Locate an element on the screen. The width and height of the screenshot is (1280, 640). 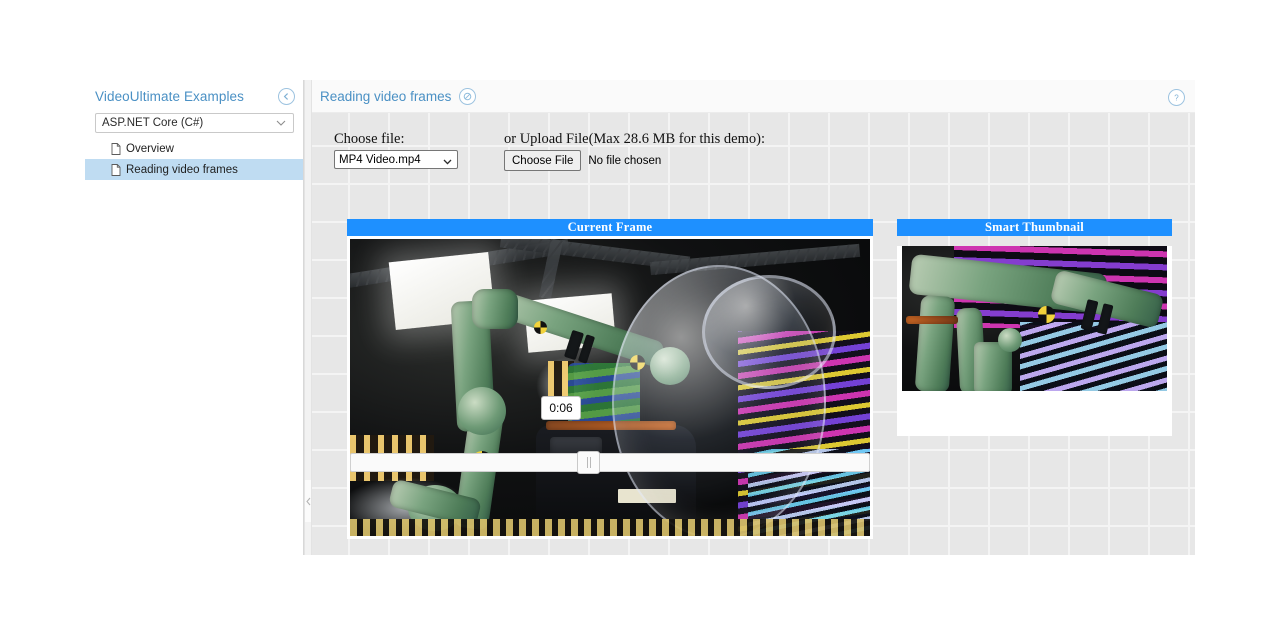
panel-splitter is located at coordinates (308, 317).